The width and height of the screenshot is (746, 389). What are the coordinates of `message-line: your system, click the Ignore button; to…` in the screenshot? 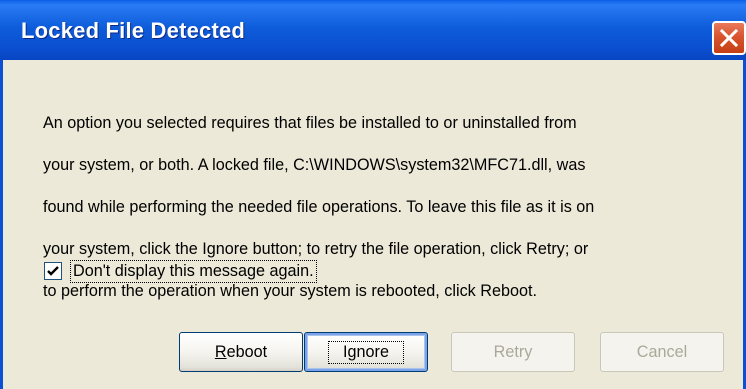 It's located at (316, 249).